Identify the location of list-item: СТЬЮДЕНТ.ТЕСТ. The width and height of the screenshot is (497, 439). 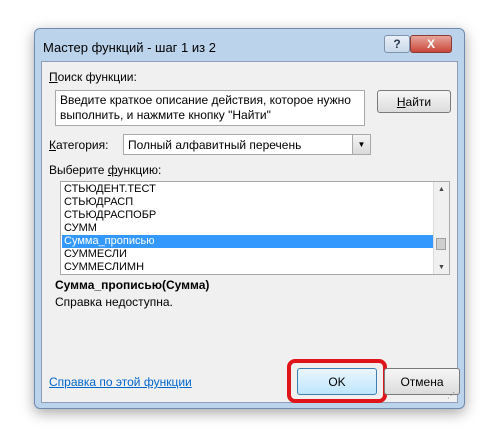
(248, 189).